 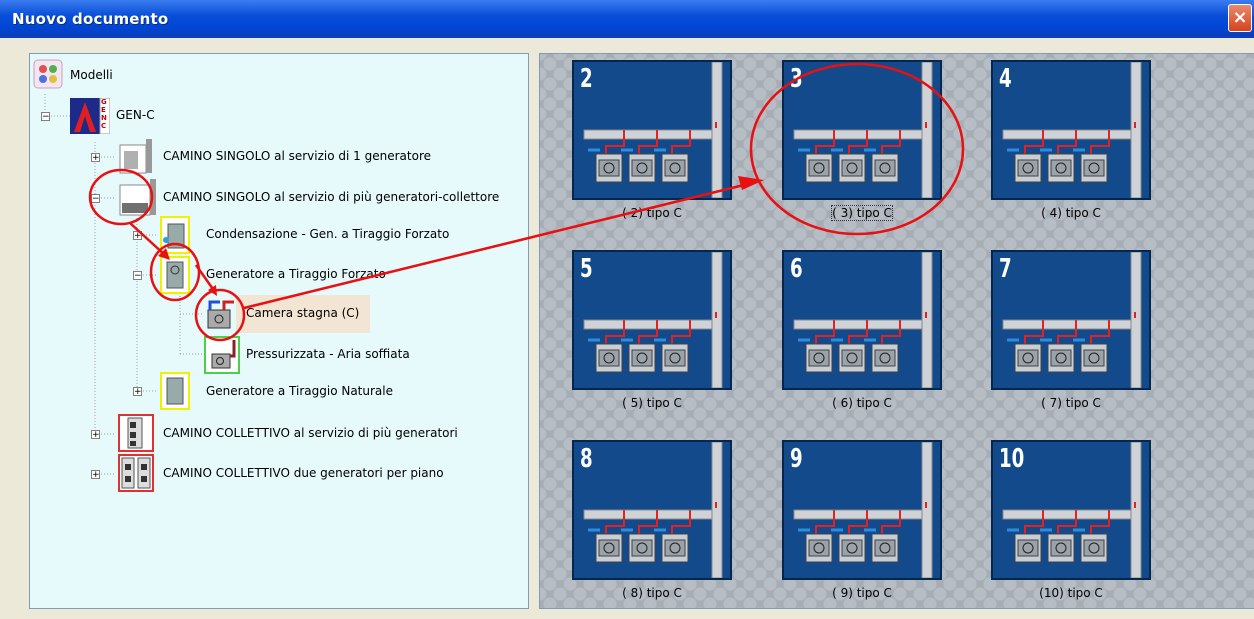 I want to click on thumbnail-4: 4 ( 4) tipo C, so click(x=1071, y=140).